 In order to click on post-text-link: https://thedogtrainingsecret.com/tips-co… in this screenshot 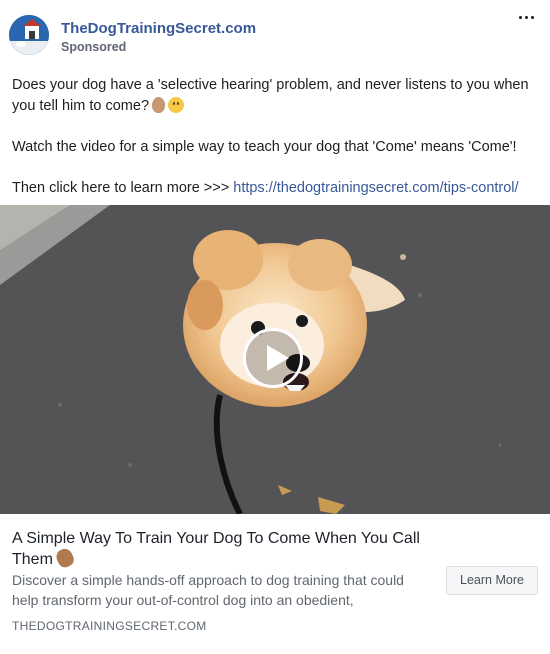, I will do `click(375, 188)`.